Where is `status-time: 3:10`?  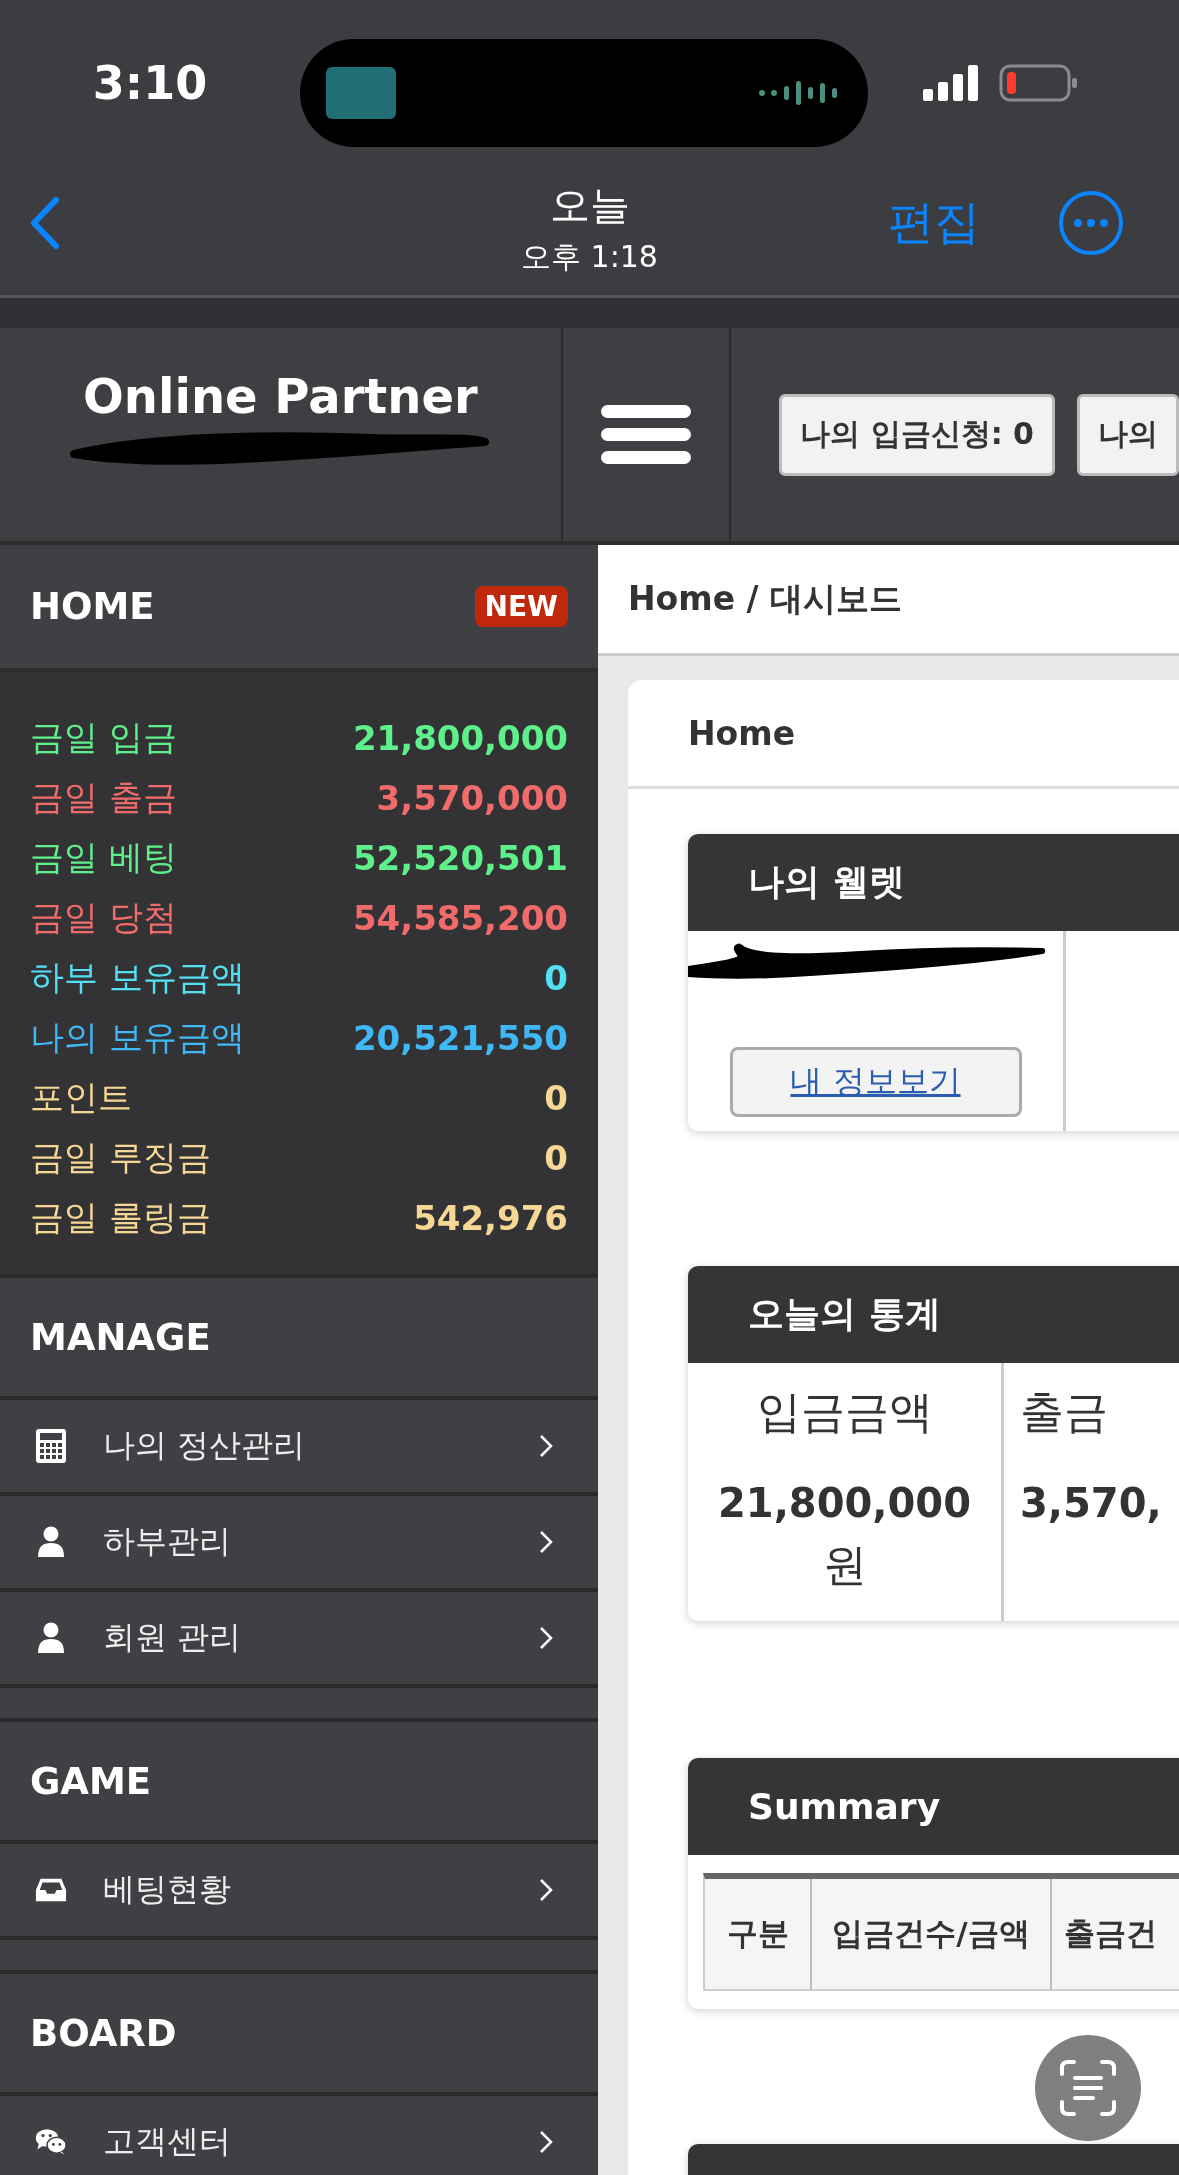
status-time: 3:10 is located at coordinates (150, 82).